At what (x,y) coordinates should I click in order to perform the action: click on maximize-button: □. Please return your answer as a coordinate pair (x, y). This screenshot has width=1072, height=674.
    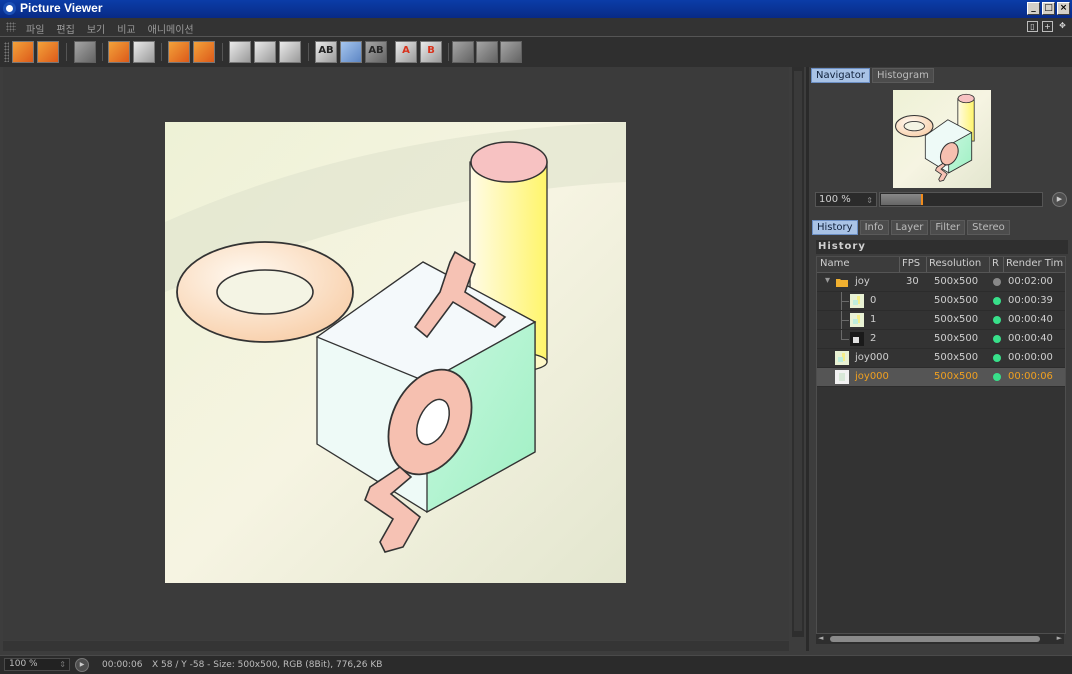
    Looking at the image, I should click on (1048, 8).